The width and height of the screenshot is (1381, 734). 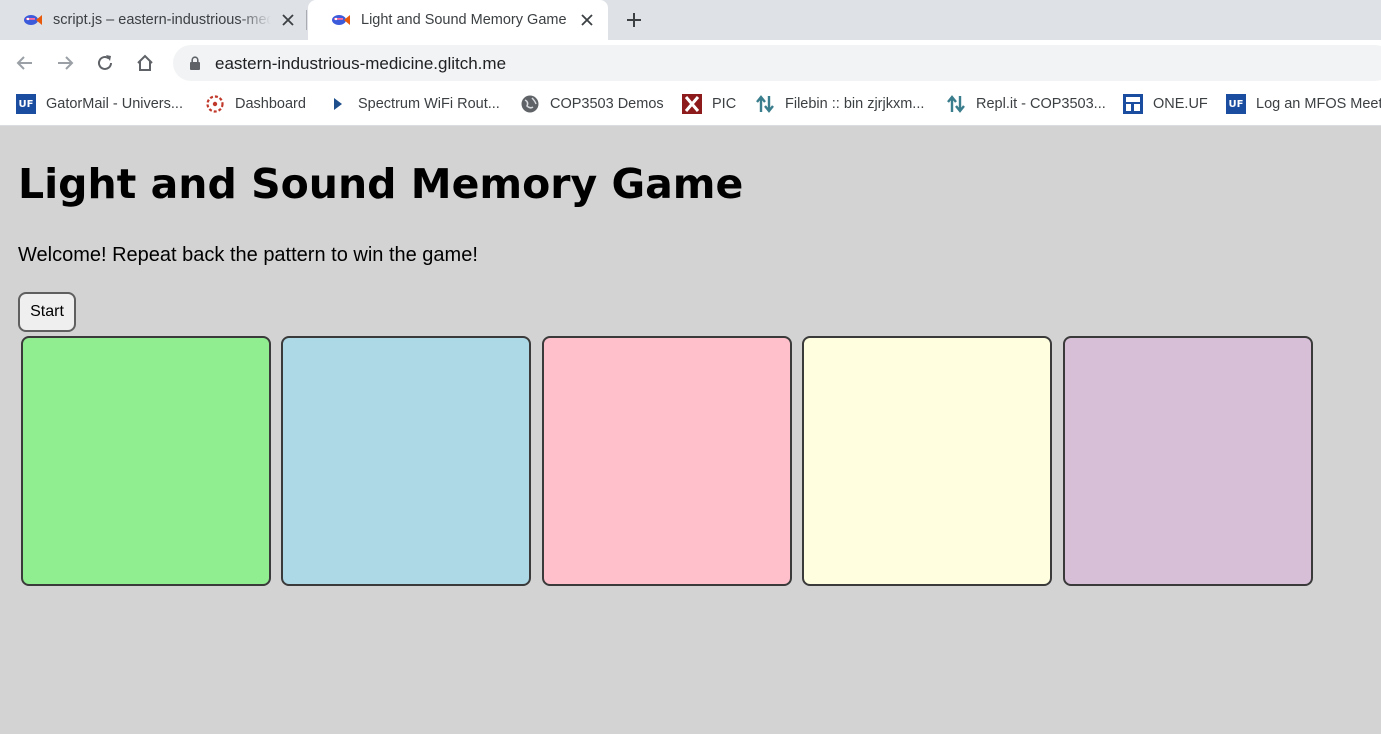 I want to click on lock-icon, so click(x=195, y=63).